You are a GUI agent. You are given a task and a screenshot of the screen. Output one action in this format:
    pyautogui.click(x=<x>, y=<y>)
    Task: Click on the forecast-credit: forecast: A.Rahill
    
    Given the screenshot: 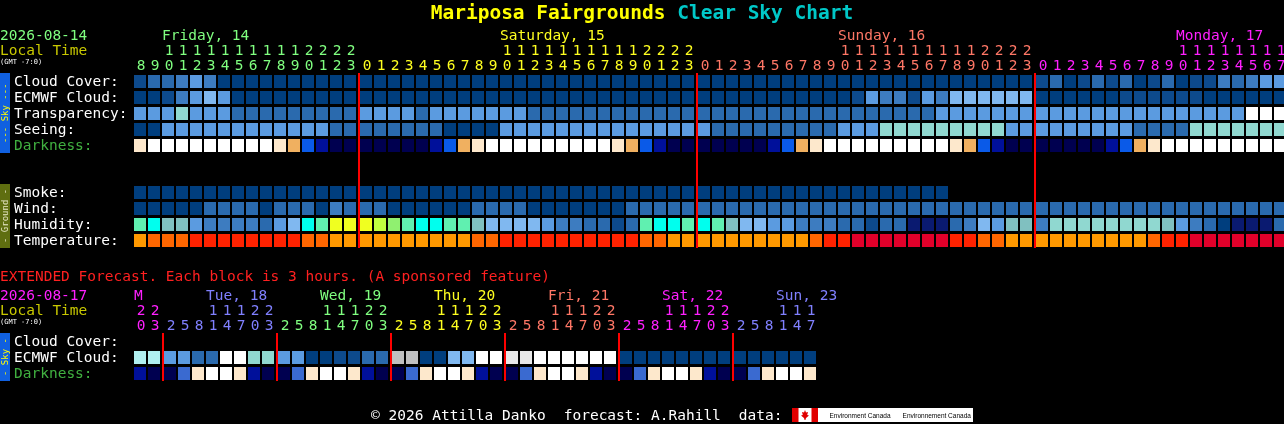 What is the action you would take?
    pyautogui.click(x=642, y=415)
    